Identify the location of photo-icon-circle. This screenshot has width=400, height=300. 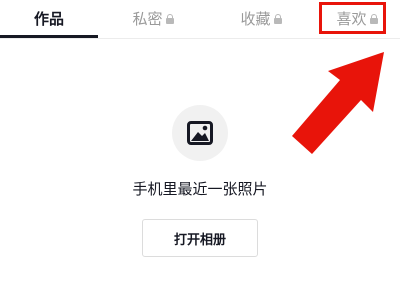
(200, 133).